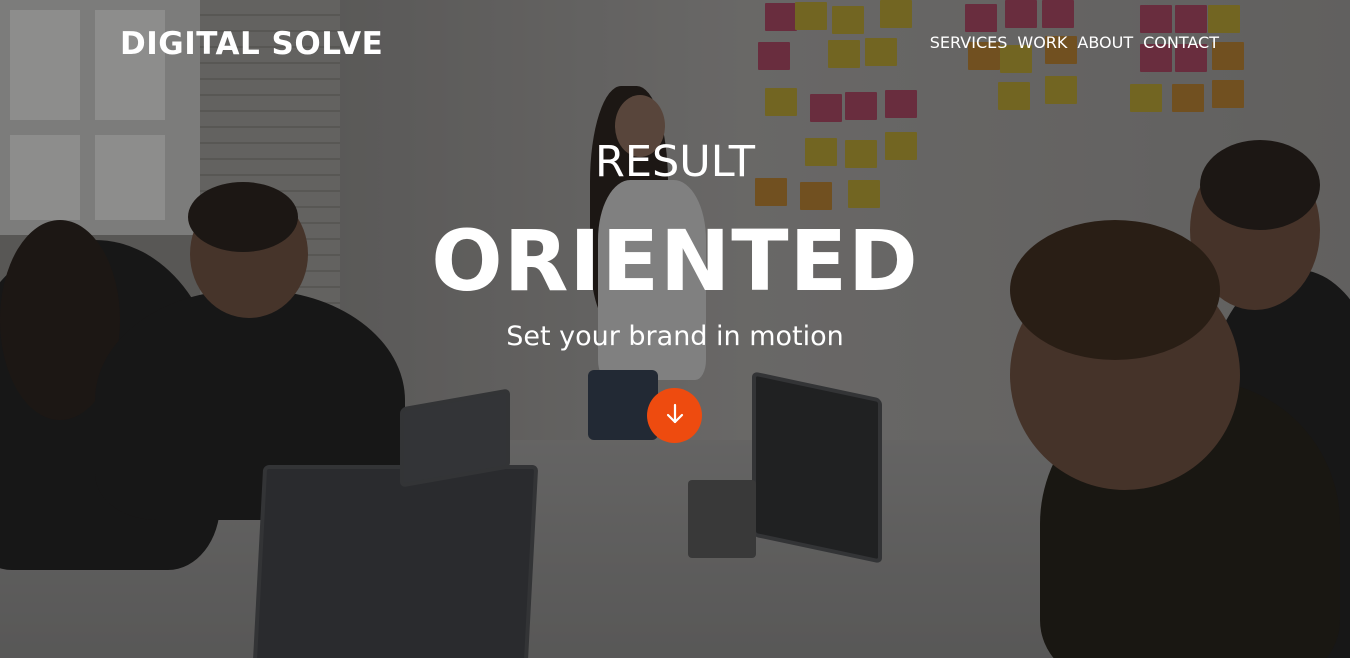 This screenshot has height=658, width=1350. What do you see at coordinates (675, 336) in the screenshot?
I see `hero-tagline: Set your brand in motion` at bounding box center [675, 336].